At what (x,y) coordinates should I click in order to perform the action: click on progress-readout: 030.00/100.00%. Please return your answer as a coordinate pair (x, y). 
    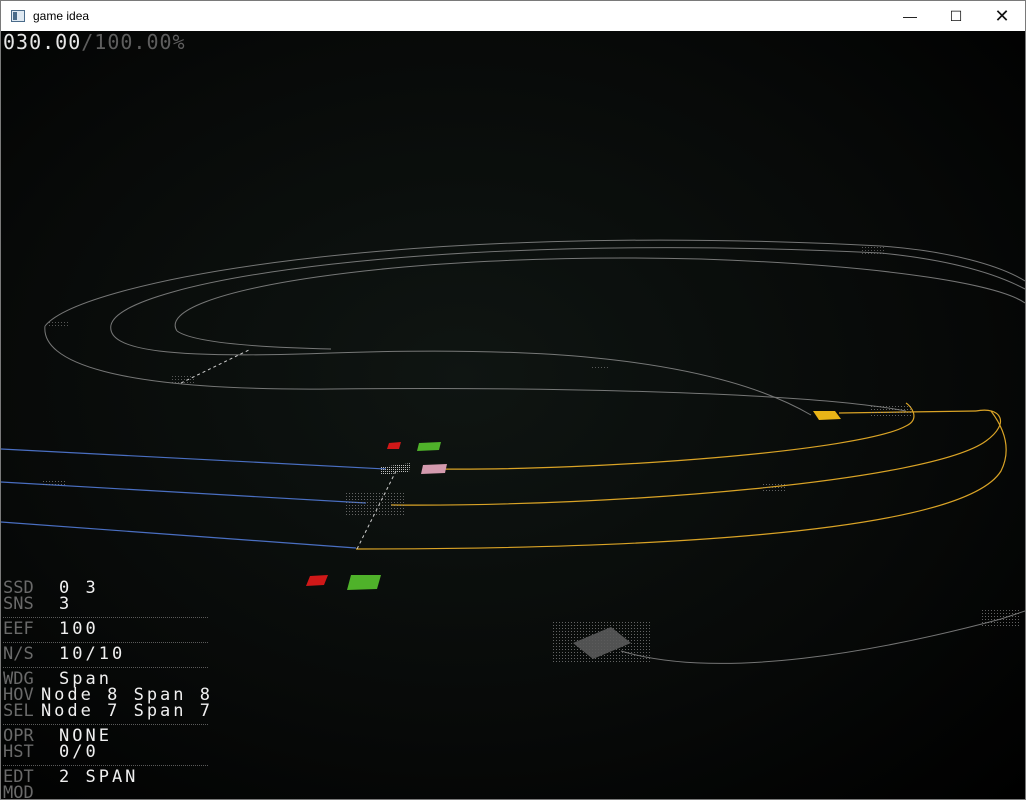
    Looking at the image, I should click on (94, 42).